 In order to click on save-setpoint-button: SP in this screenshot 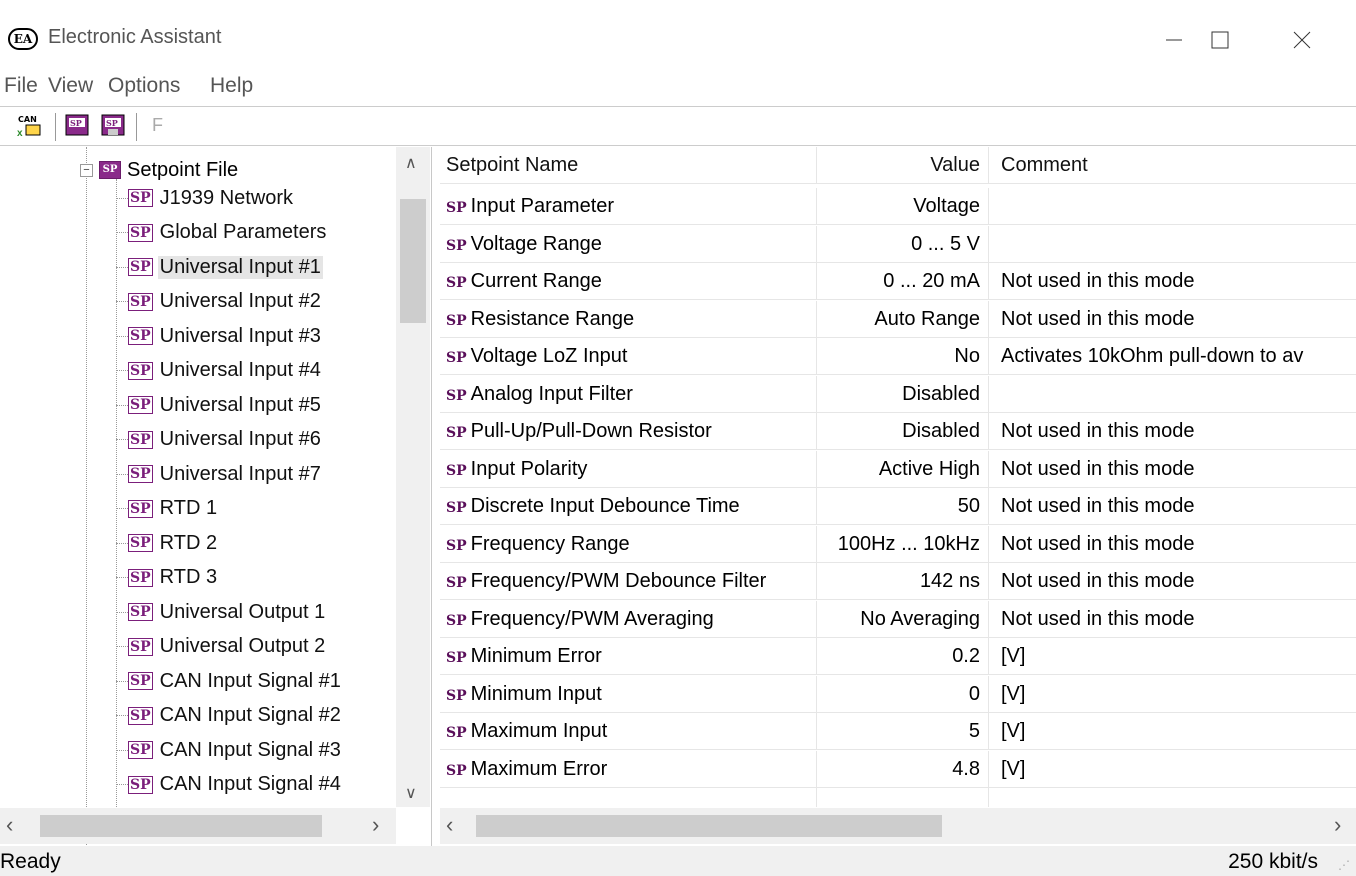, I will do `click(114, 126)`.